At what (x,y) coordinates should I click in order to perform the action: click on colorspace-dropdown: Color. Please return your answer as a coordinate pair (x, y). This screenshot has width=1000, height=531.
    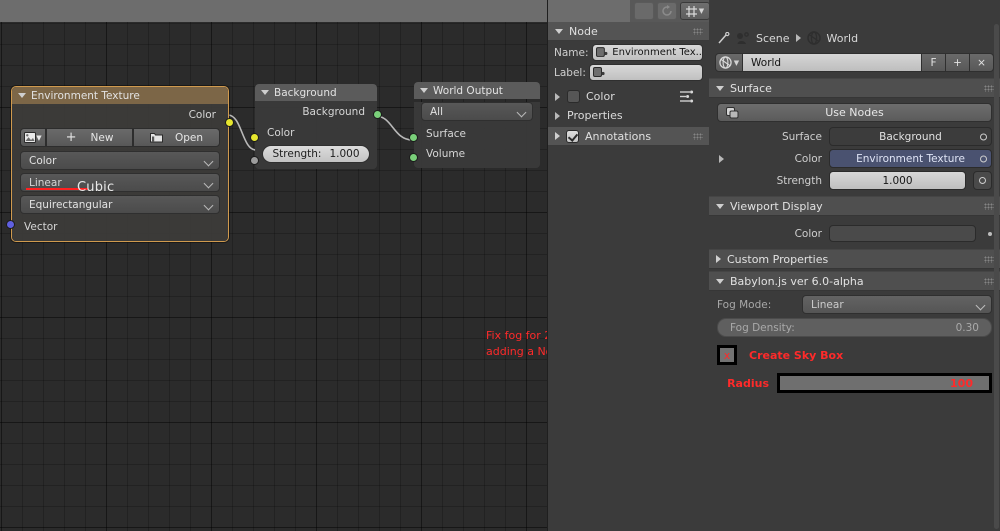
    Looking at the image, I should click on (120, 160).